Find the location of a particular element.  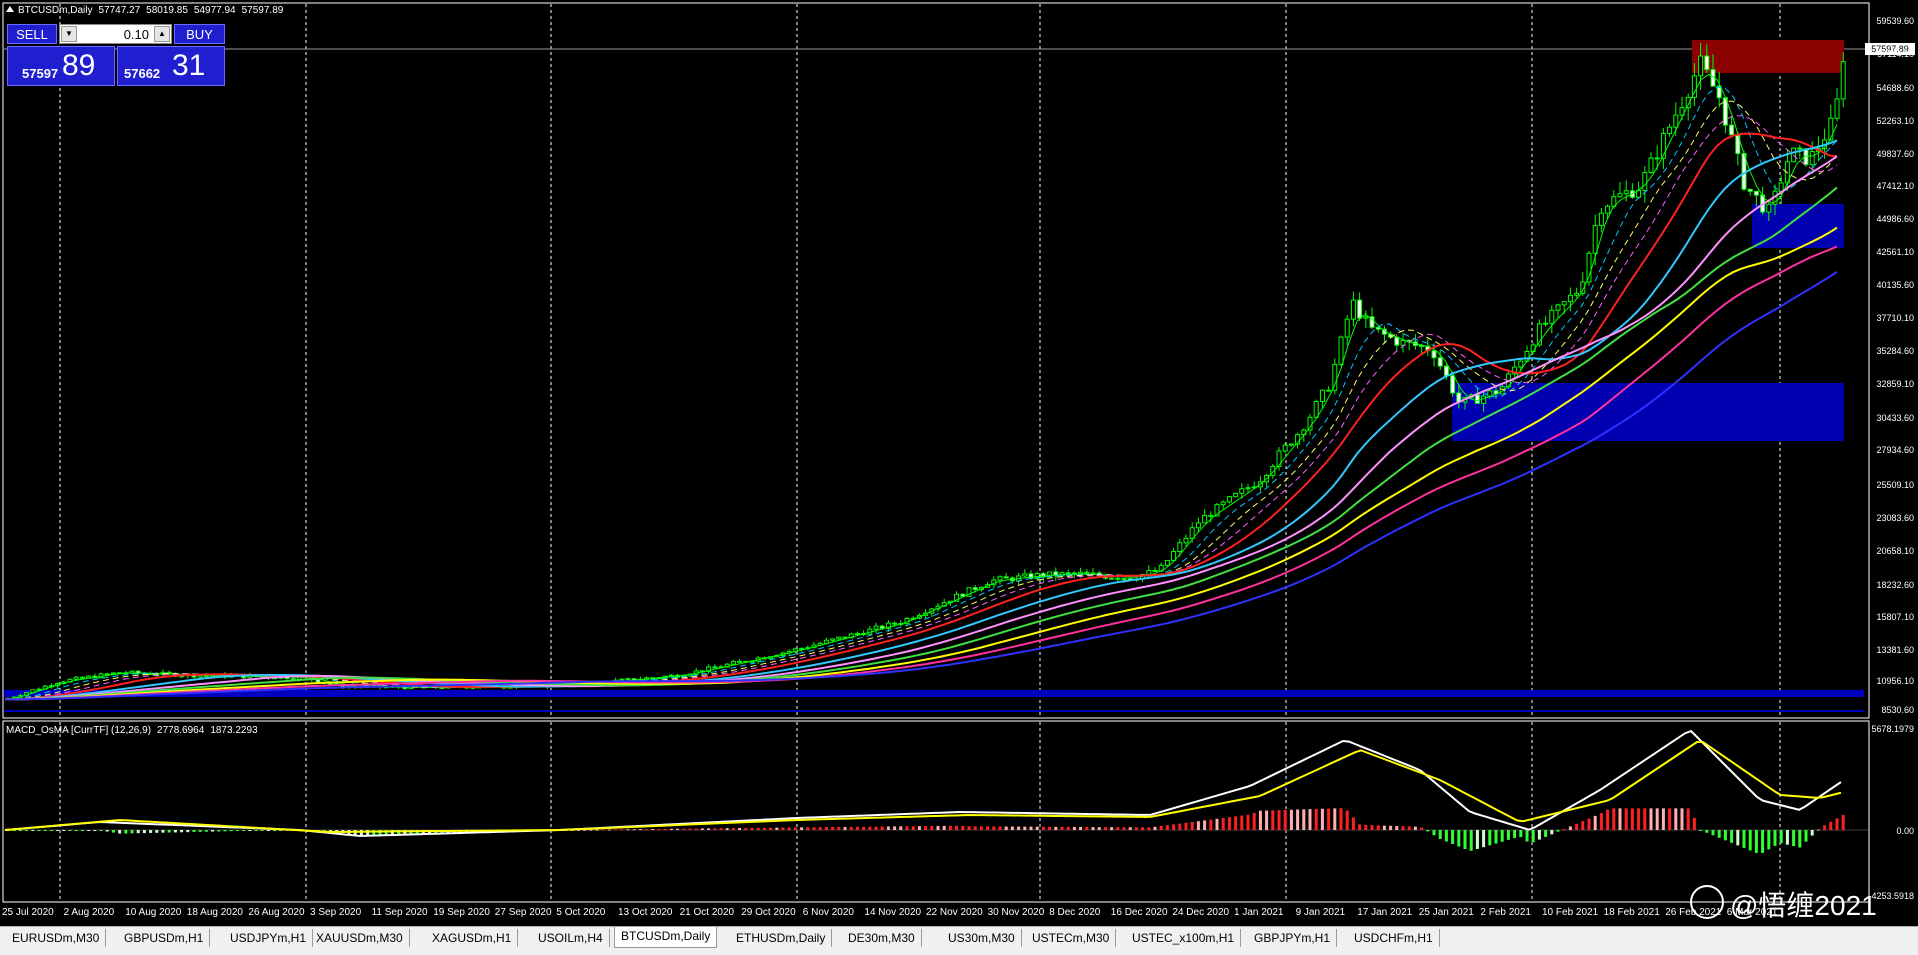

macd-axis-label: 5678.1979 is located at coordinates (1892, 729).